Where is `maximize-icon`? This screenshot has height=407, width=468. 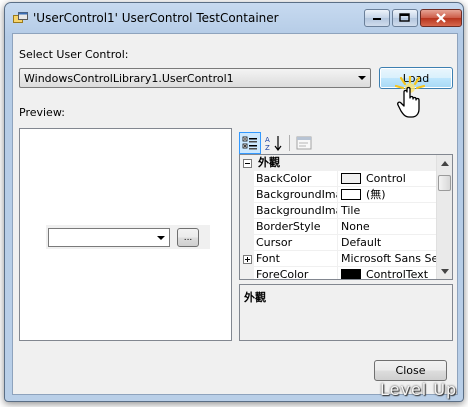 maximize-icon is located at coordinates (404, 17).